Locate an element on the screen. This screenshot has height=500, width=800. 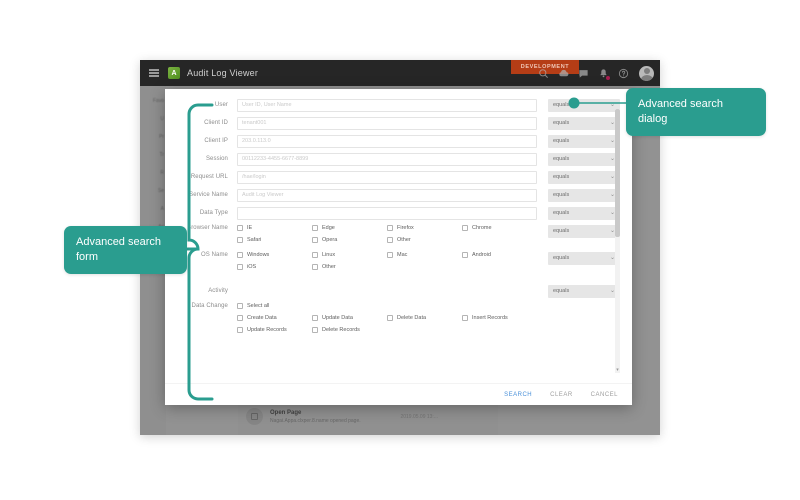
field-row-session: Session equals ⌄ is located at coordinates (398, 159).